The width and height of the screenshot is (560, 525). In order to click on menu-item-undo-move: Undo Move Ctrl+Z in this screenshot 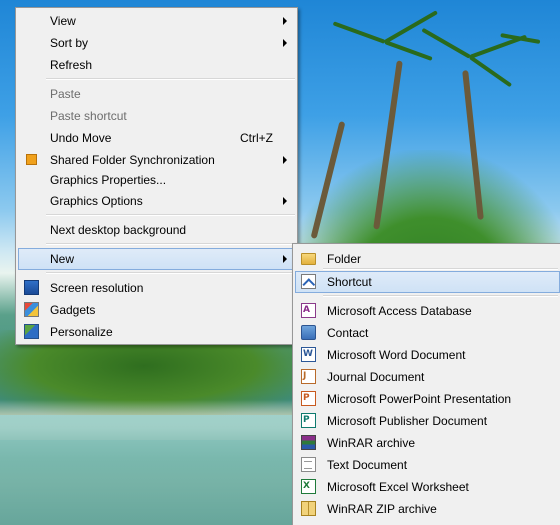, I will do `click(156, 138)`.